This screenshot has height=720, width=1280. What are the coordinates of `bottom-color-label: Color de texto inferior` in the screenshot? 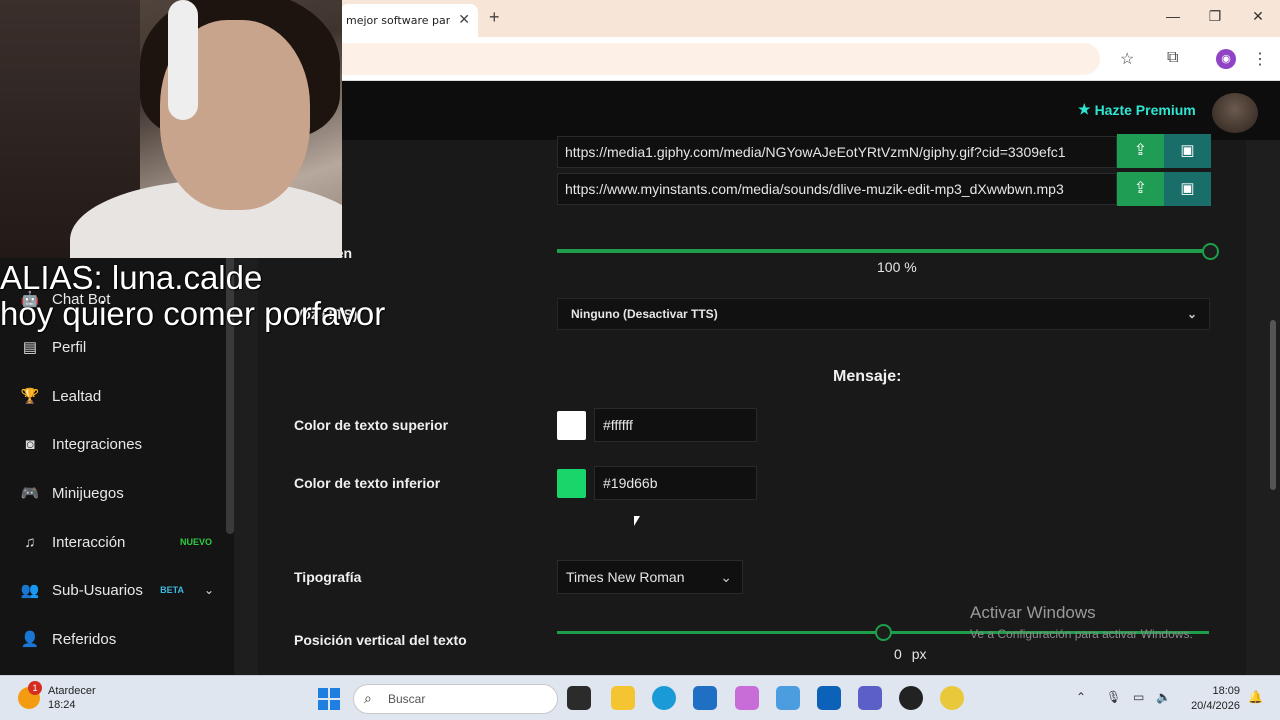 It's located at (367, 483).